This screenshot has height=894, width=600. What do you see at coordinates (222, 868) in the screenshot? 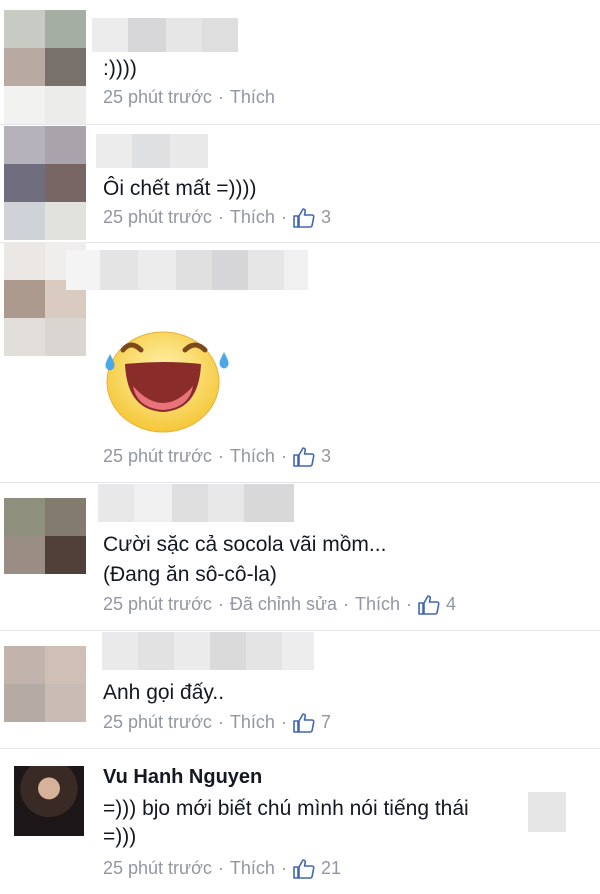
I see `comment-meta: 25 phút trước · Thích · 21` at bounding box center [222, 868].